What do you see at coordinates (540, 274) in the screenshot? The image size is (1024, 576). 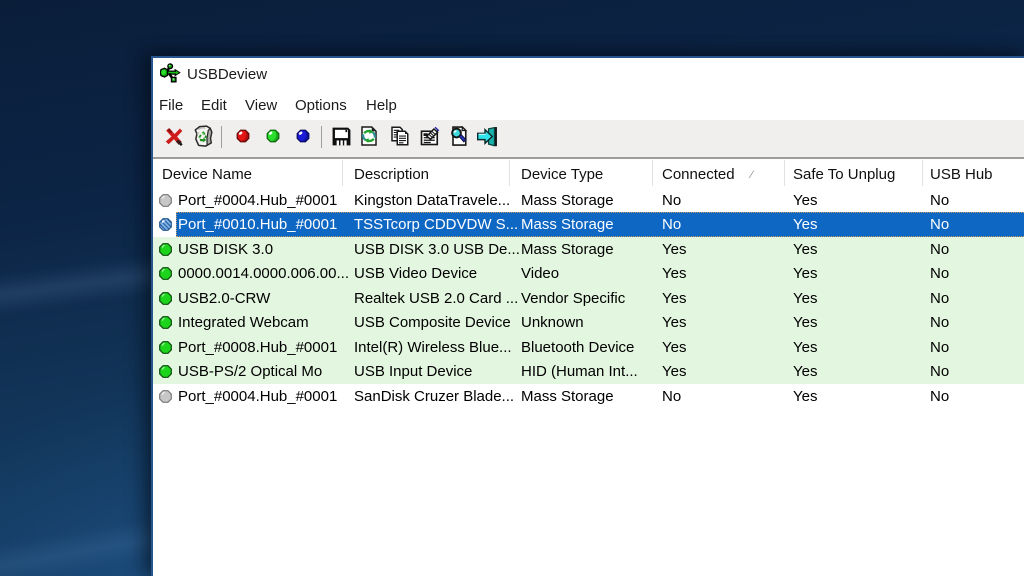 I see `cell-device_type: Video` at bounding box center [540, 274].